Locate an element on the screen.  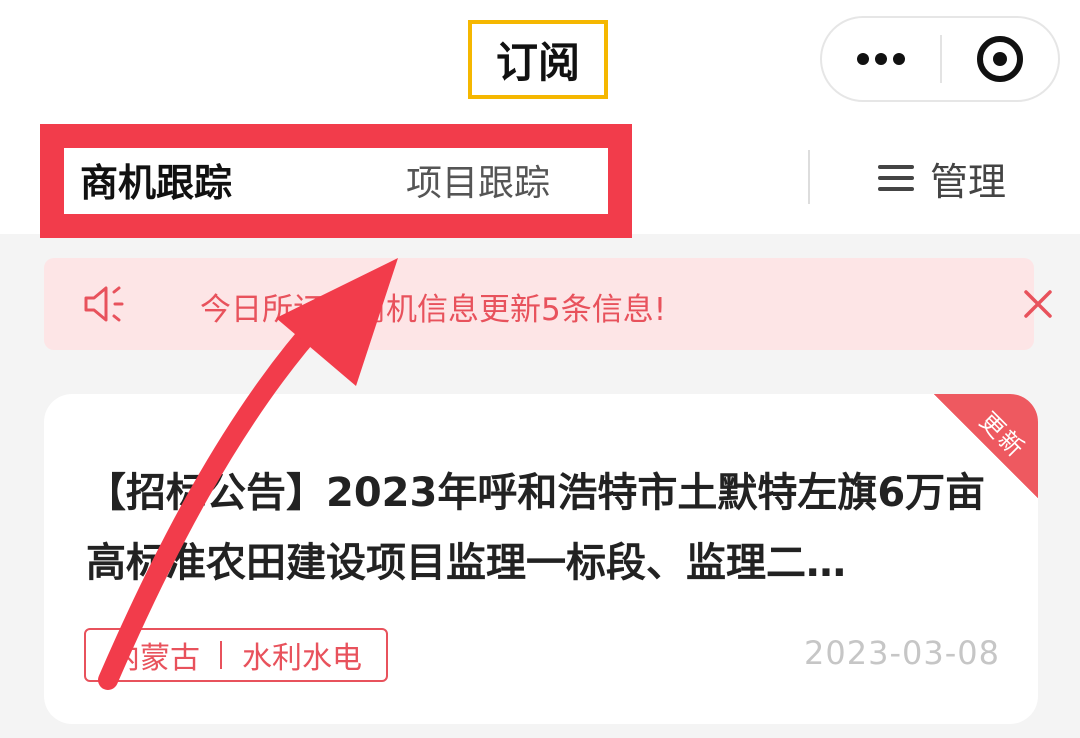
tag-category: 水利水电 is located at coordinates (302, 658).